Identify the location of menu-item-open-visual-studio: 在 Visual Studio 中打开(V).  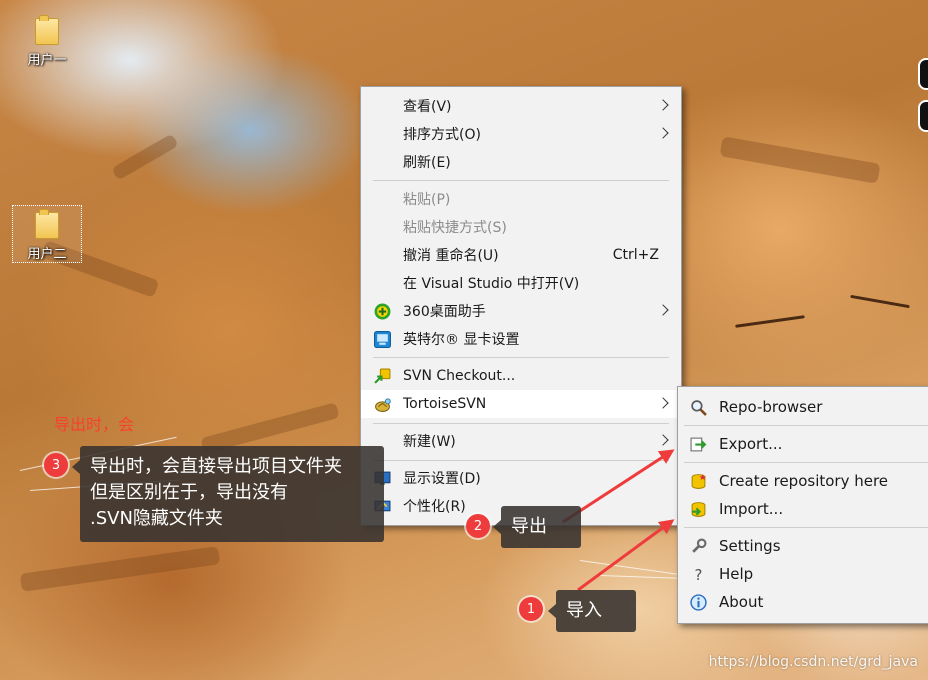
(521, 283).